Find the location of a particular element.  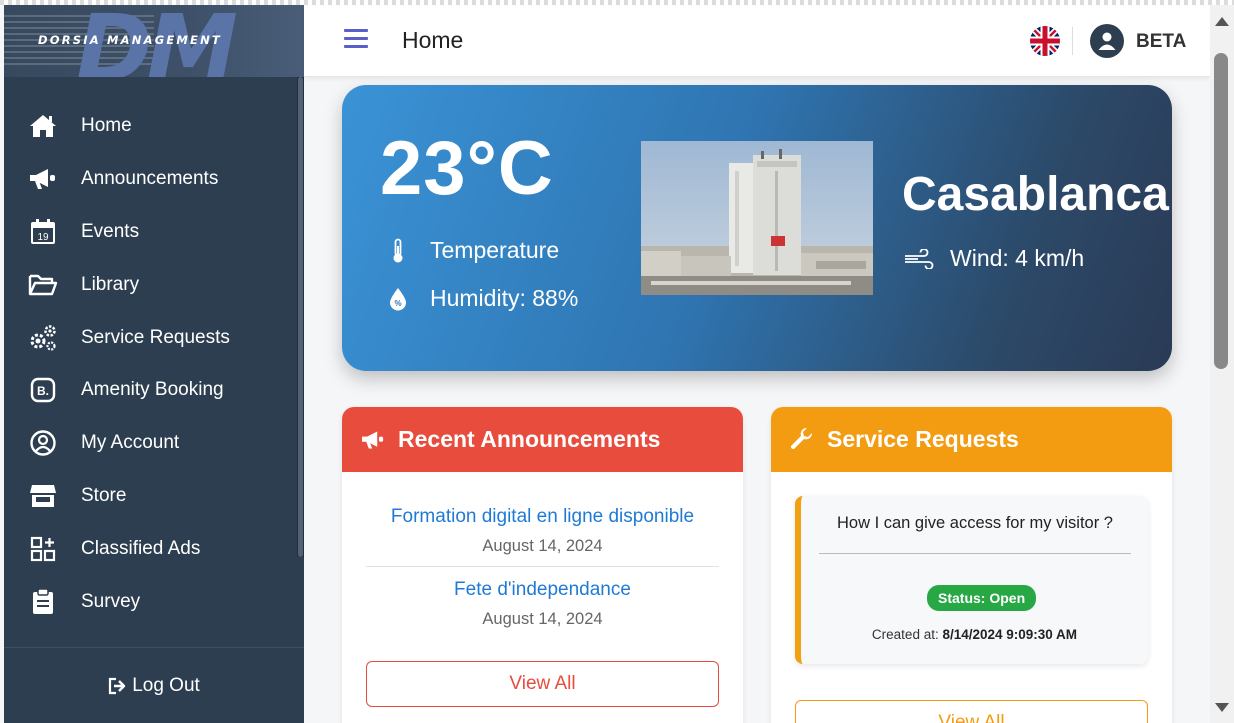

hamburger-menu-icon is located at coordinates (356, 40).